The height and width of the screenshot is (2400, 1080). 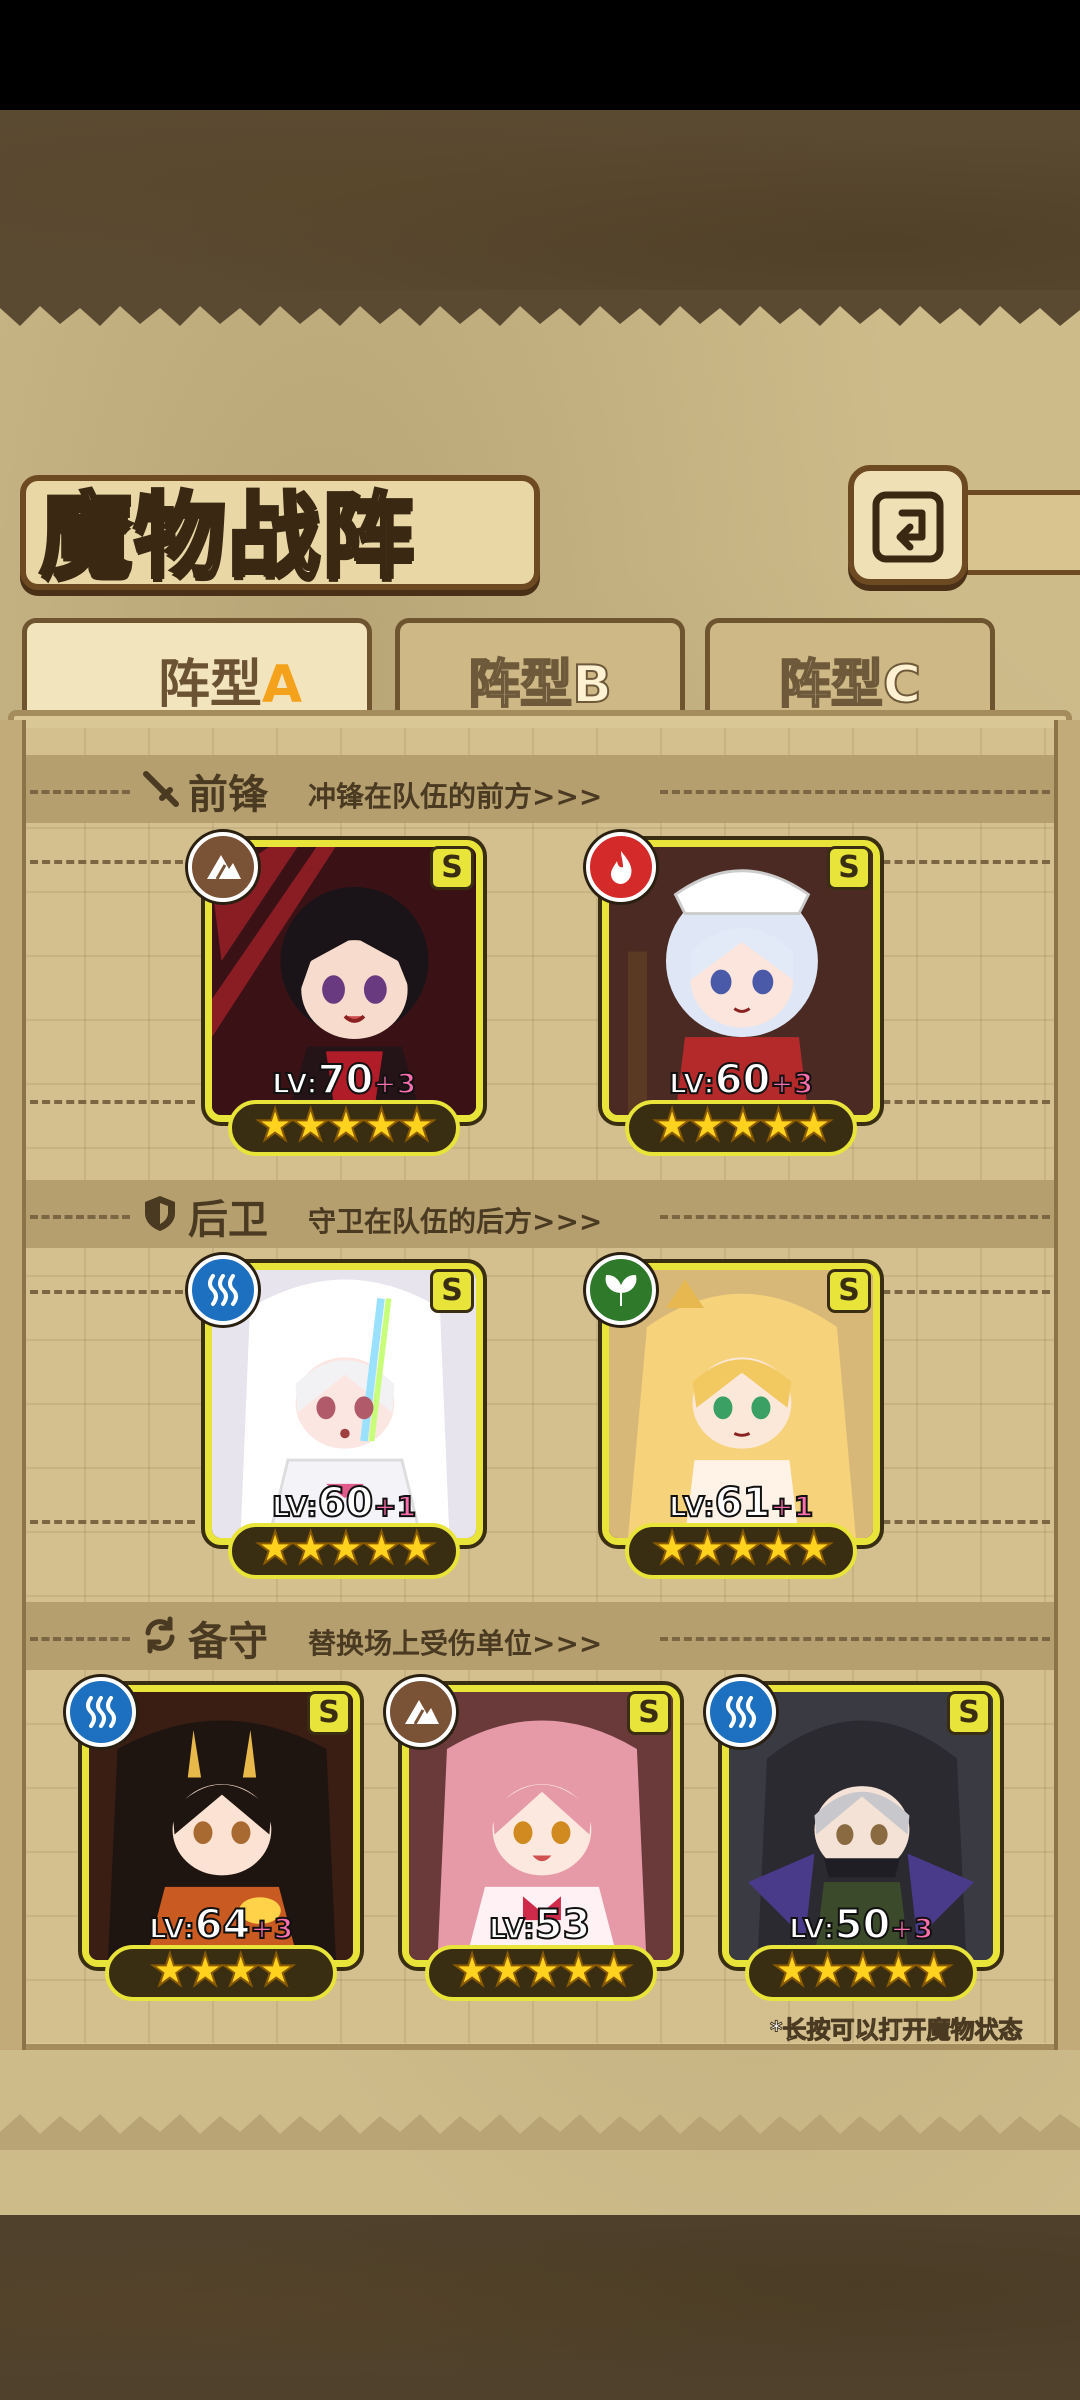 I want to click on star-rating: ★★★★, so click(x=223, y=1970).